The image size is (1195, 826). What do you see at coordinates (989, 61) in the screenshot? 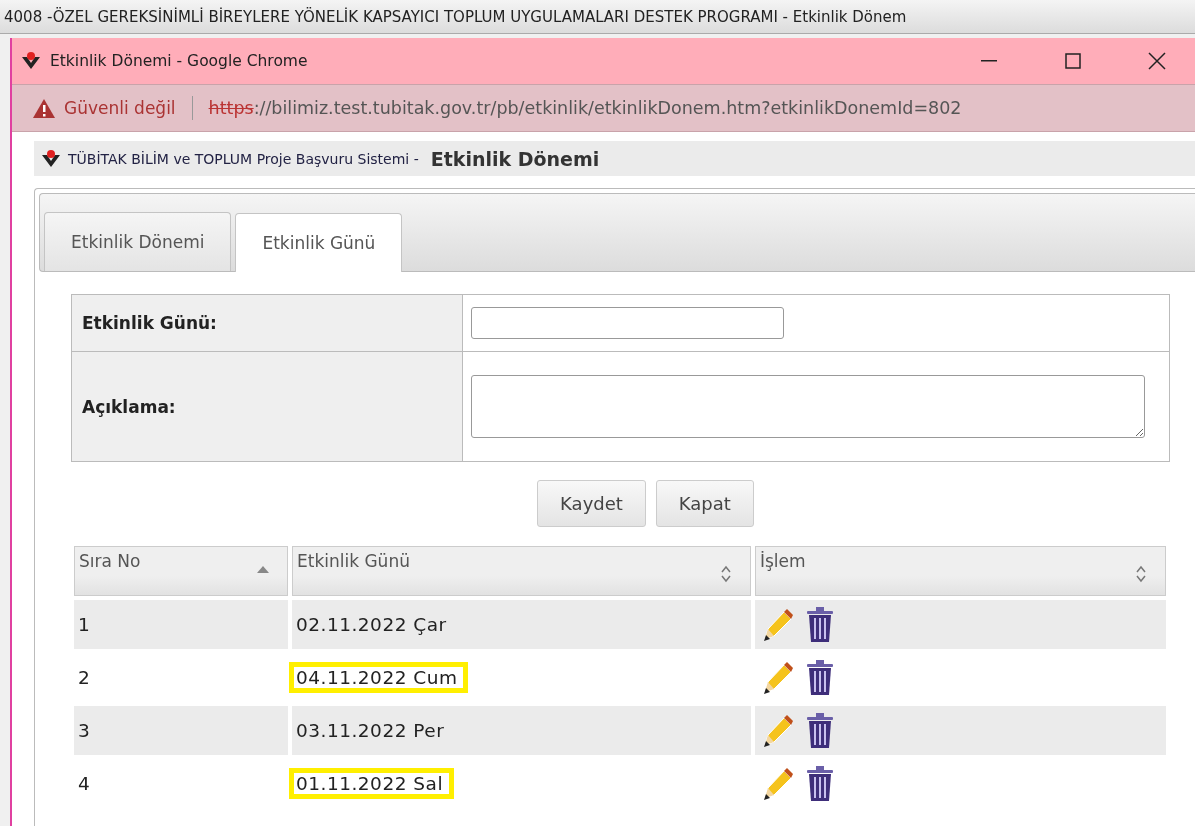
I see `minimize-icon` at bounding box center [989, 61].